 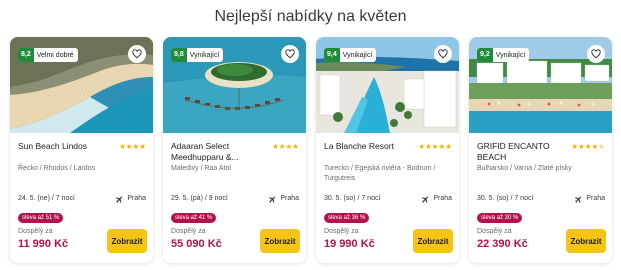 I want to click on rating-score: 8,2, so click(x=26, y=55).